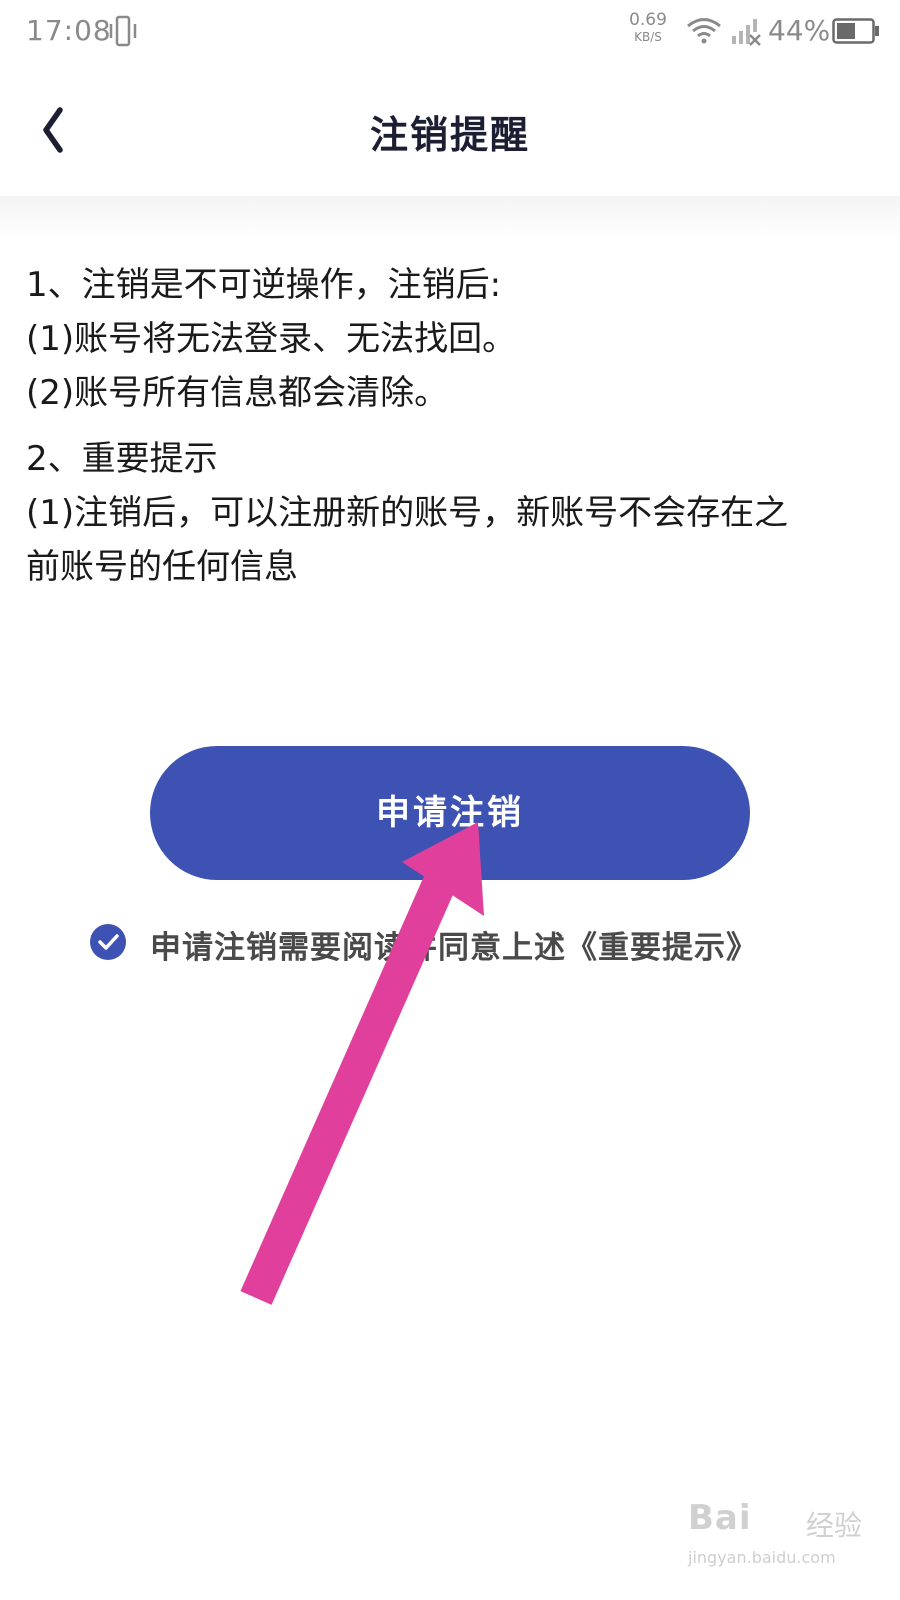 The height and width of the screenshot is (1600, 900). I want to click on notice-line: 前账号的任何信息, so click(162, 567).